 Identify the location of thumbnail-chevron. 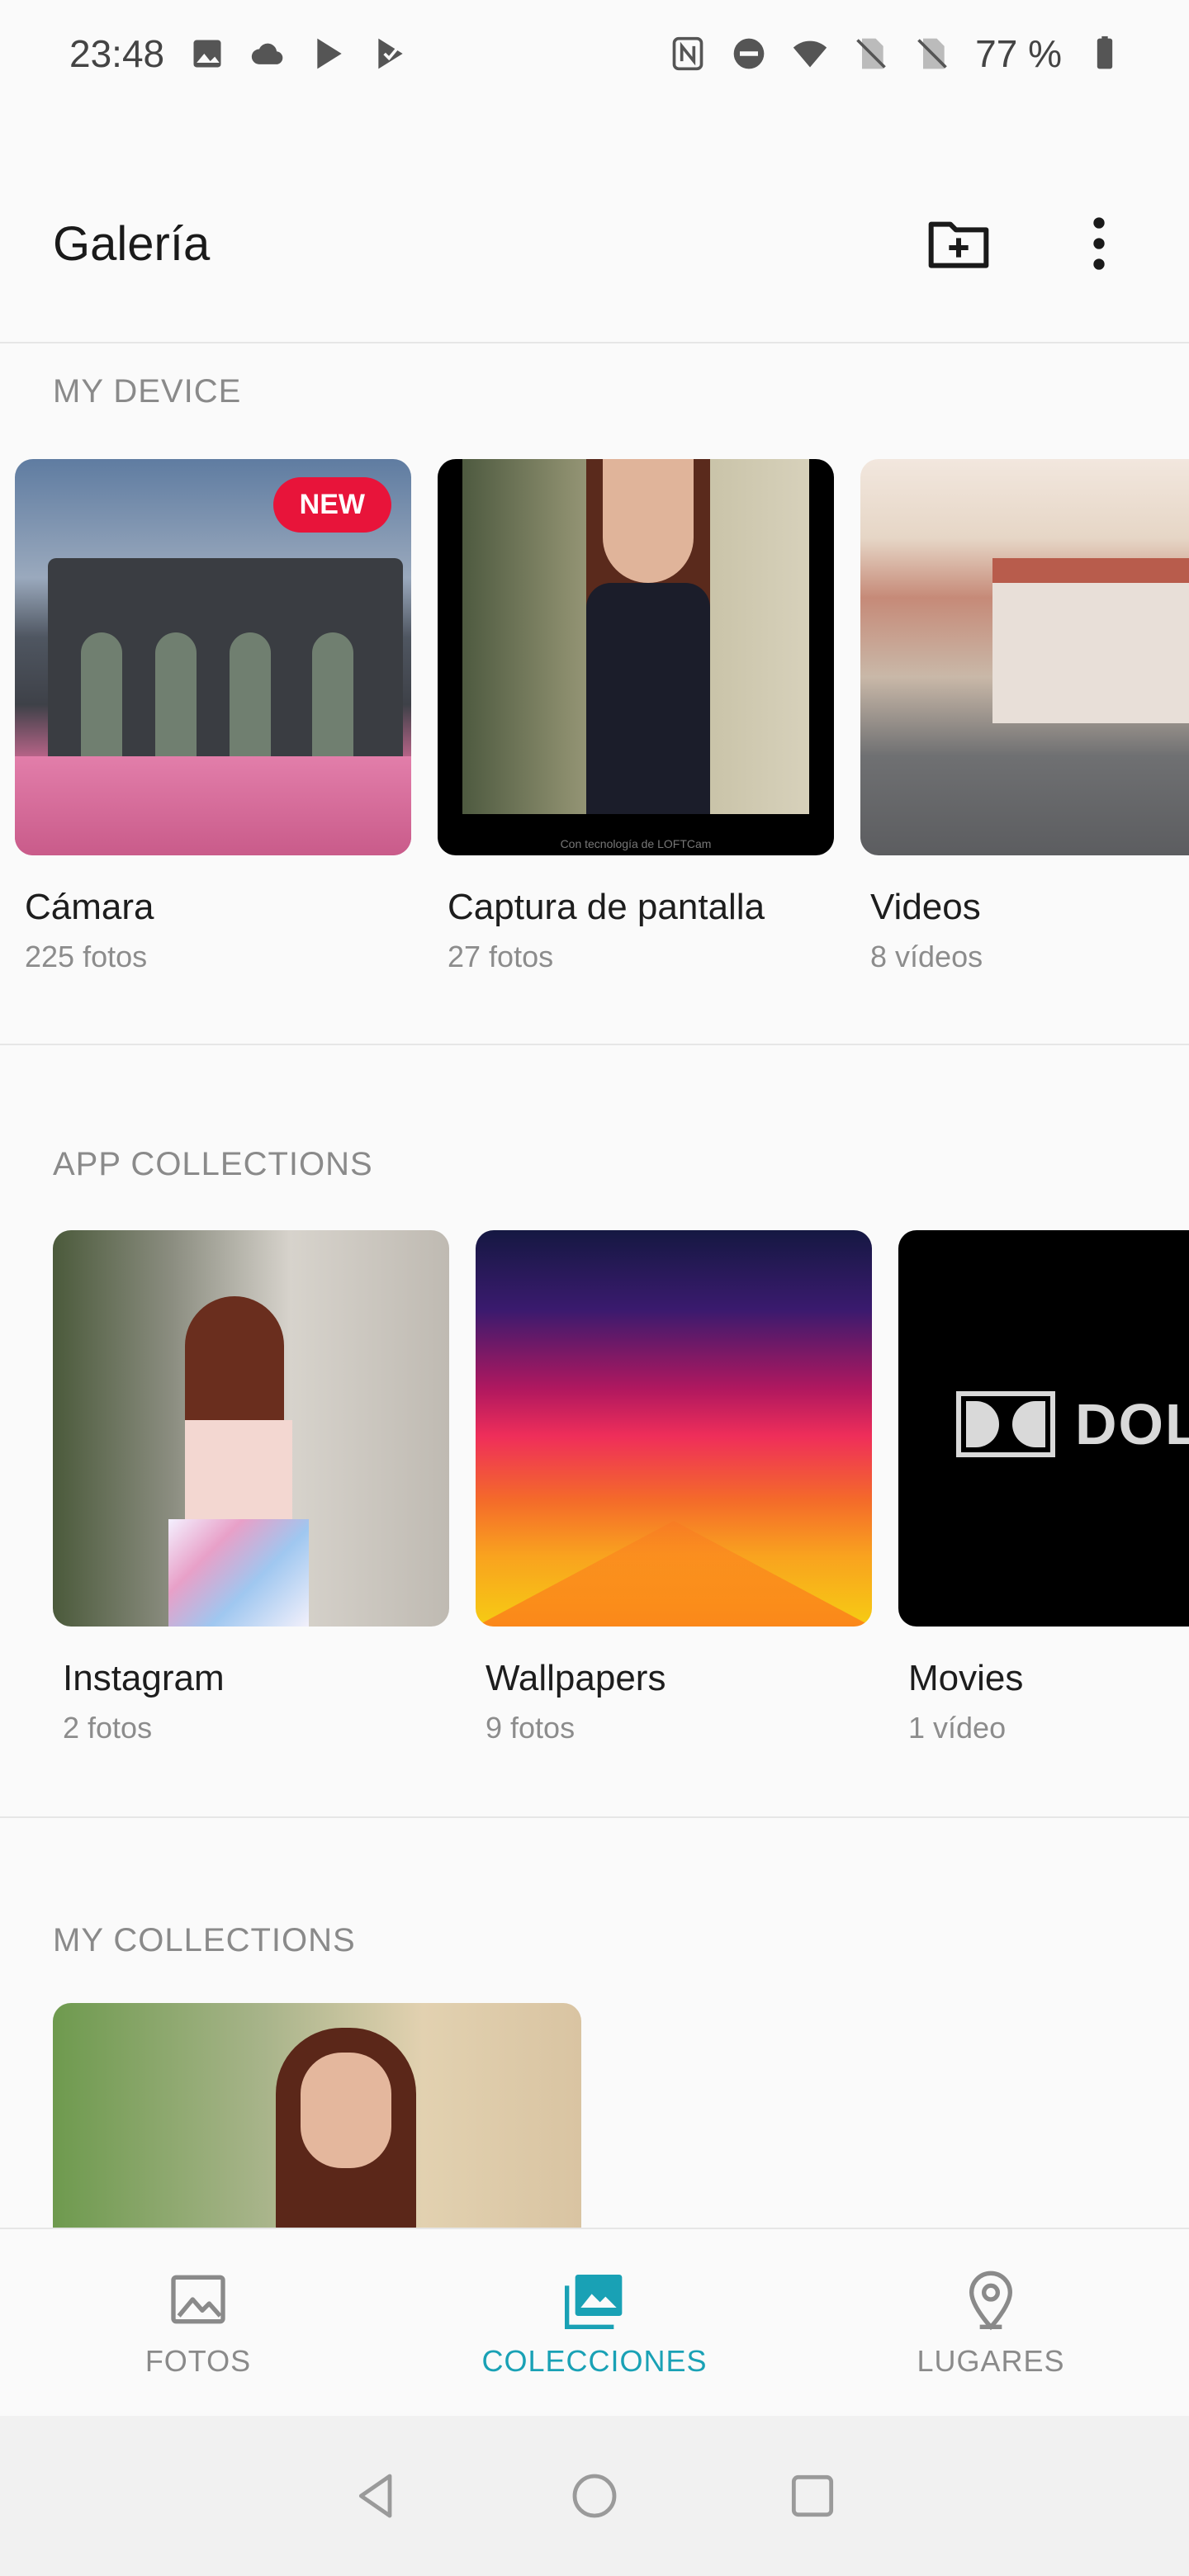
(674, 1574).